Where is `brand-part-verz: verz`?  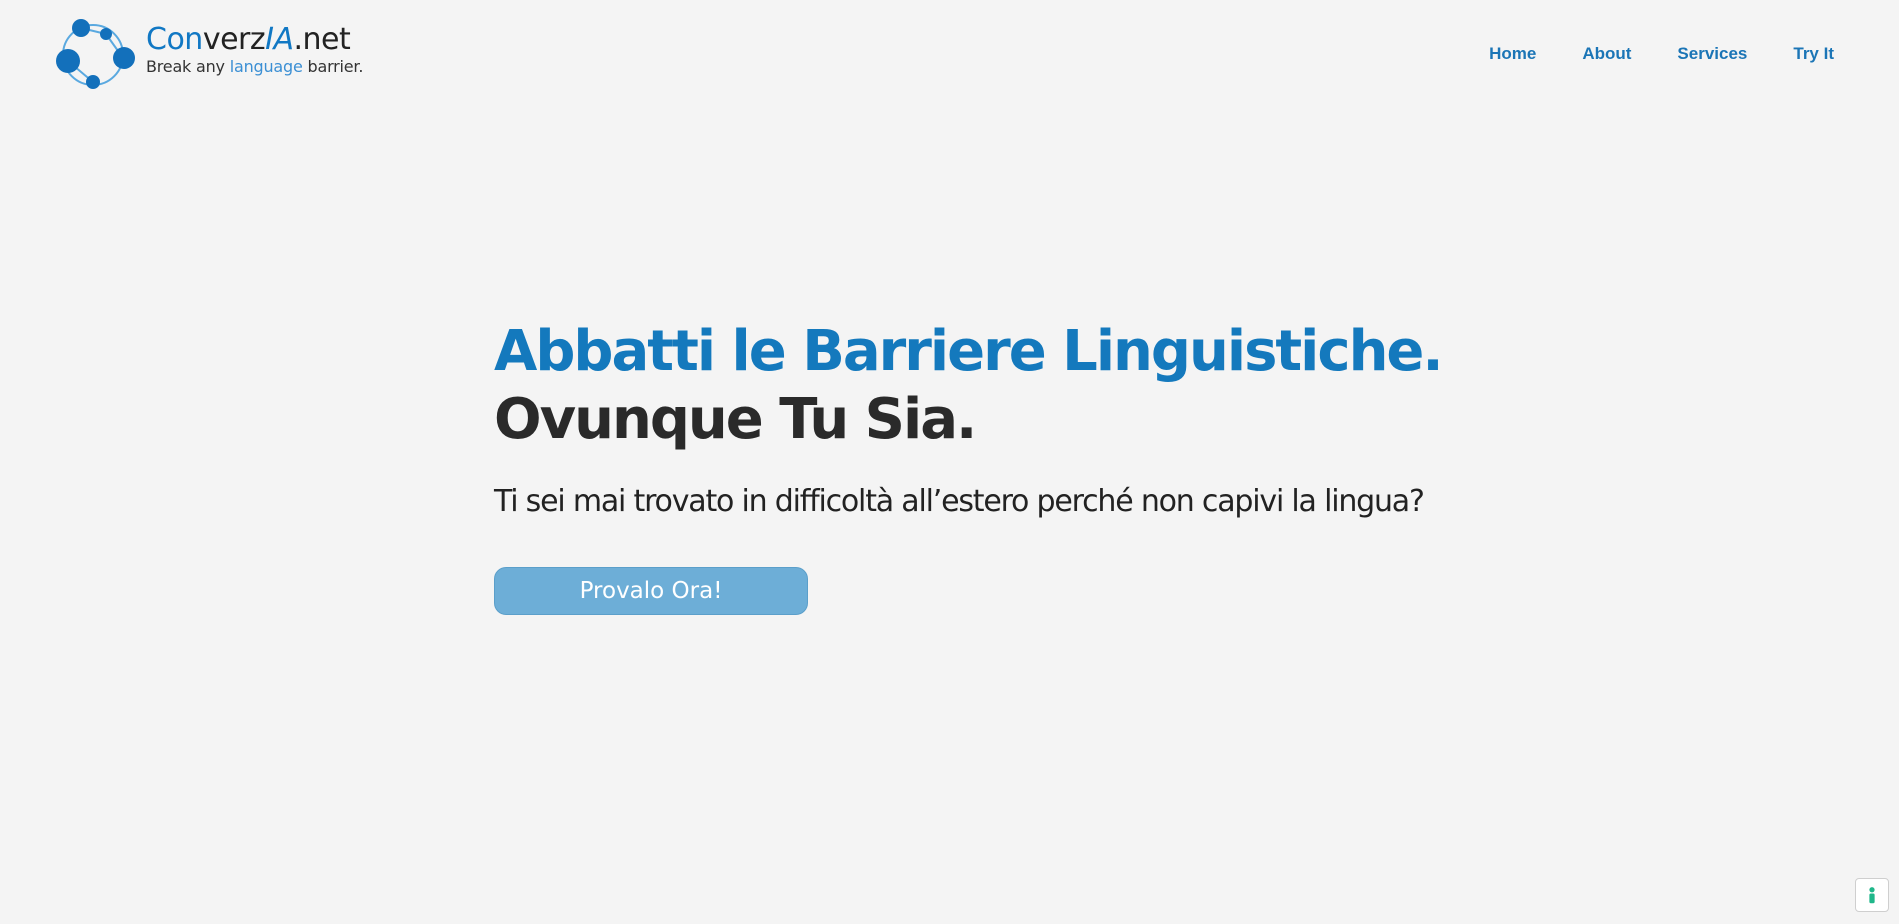
brand-part-verz: verz is located at coordinates (234, 39).